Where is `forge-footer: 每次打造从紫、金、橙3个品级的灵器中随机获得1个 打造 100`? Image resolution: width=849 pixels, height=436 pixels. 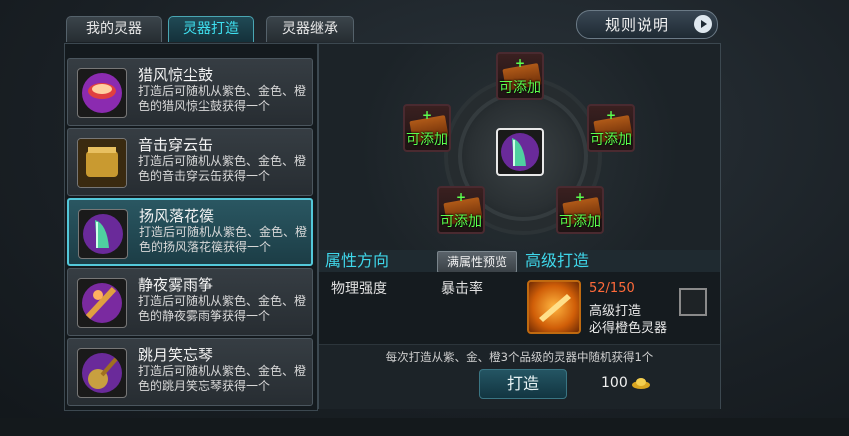
forge-footer: 每次打造从紫、金、橙3个品级的灵器中随机获得1个 打造 100 is located at coordinates (519, 376).